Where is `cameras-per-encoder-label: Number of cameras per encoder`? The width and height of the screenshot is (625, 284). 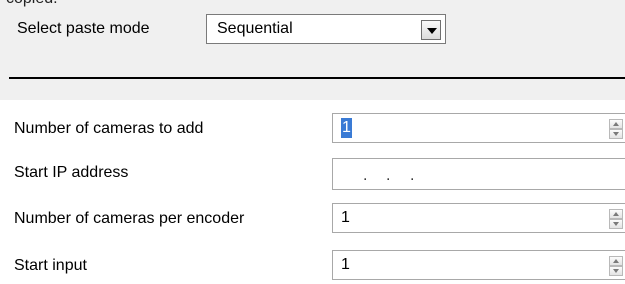 cameras-per-encoder-label: Number of cameras per encoder is located at coordinates (129, 218).